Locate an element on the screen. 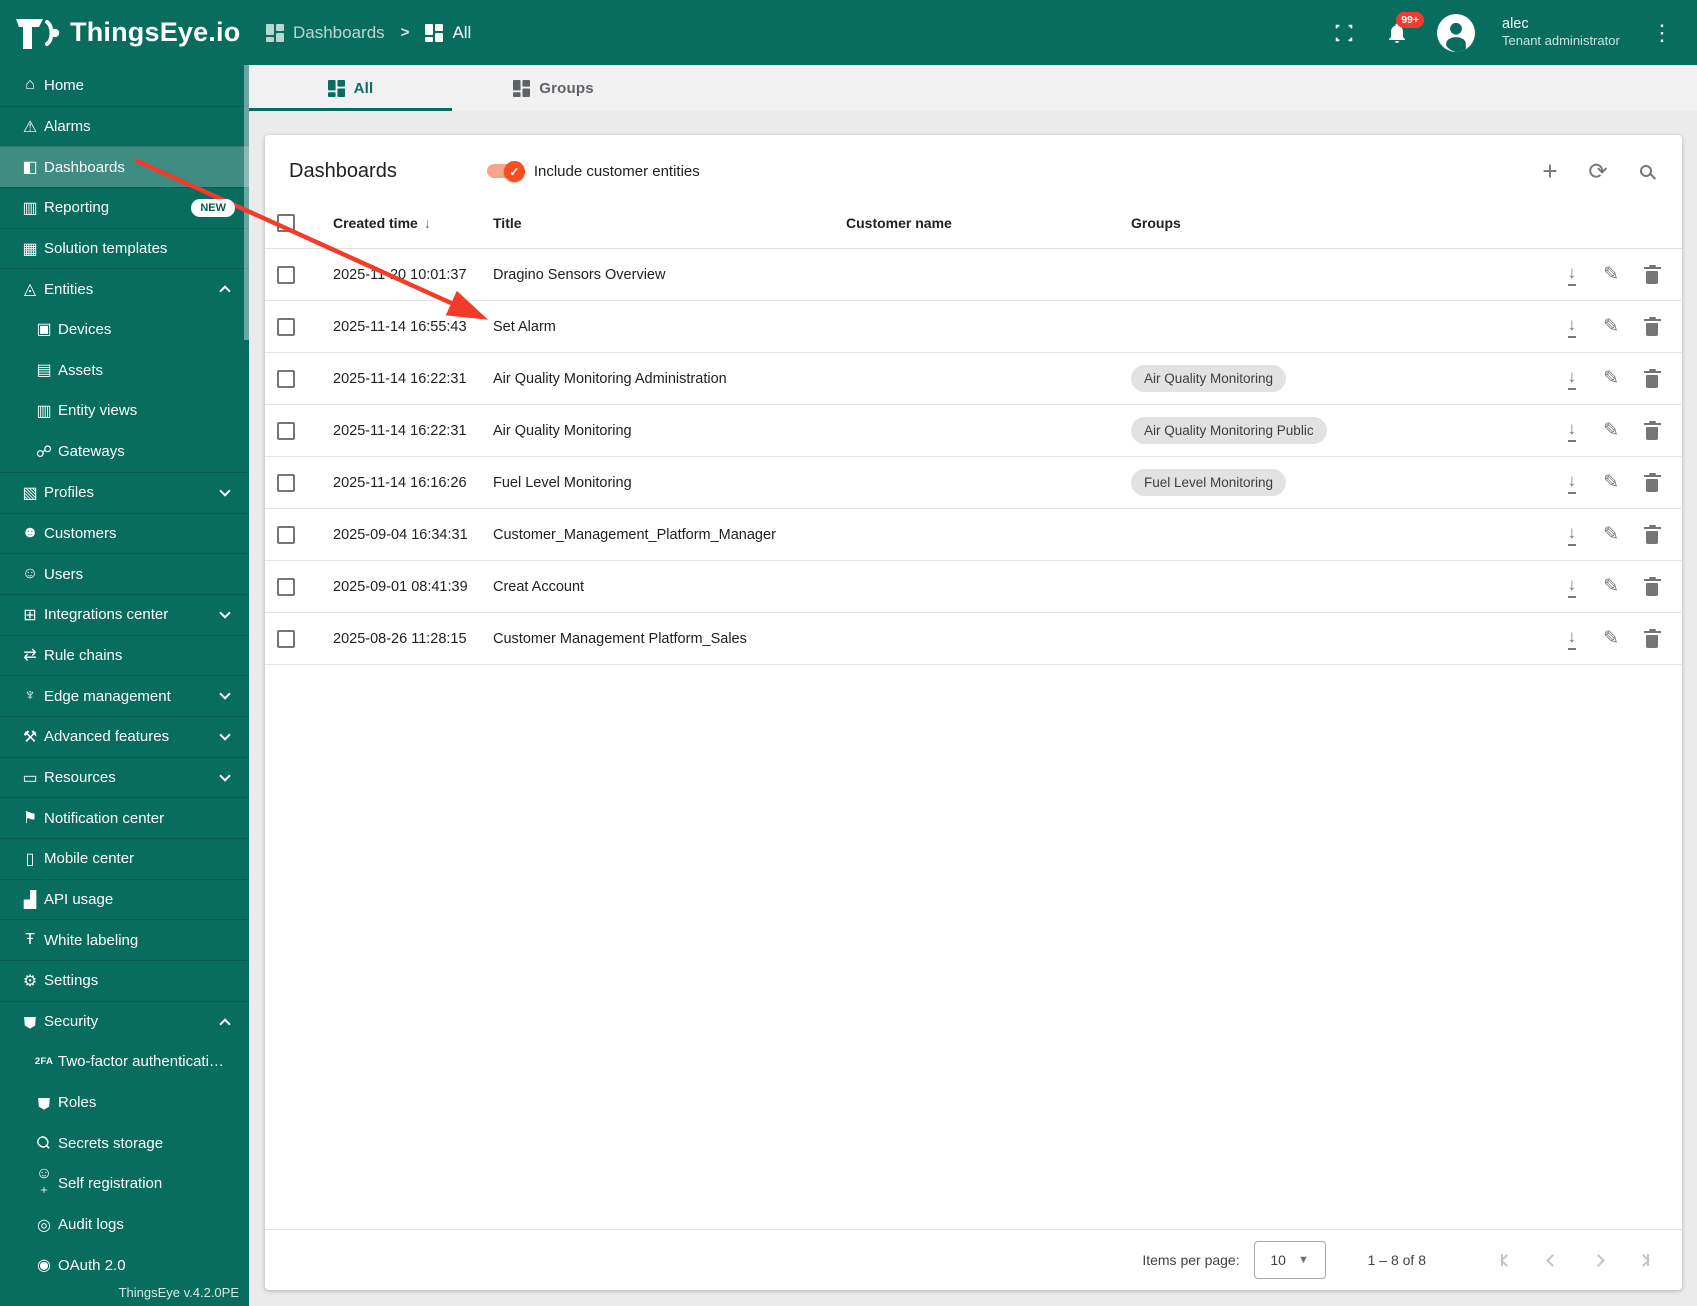  next-page-button is located at coordinates (1598, 1260).